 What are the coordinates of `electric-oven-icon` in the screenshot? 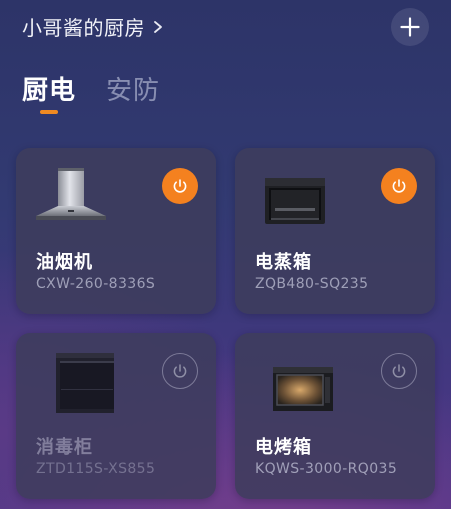 It's located at (293, 381).